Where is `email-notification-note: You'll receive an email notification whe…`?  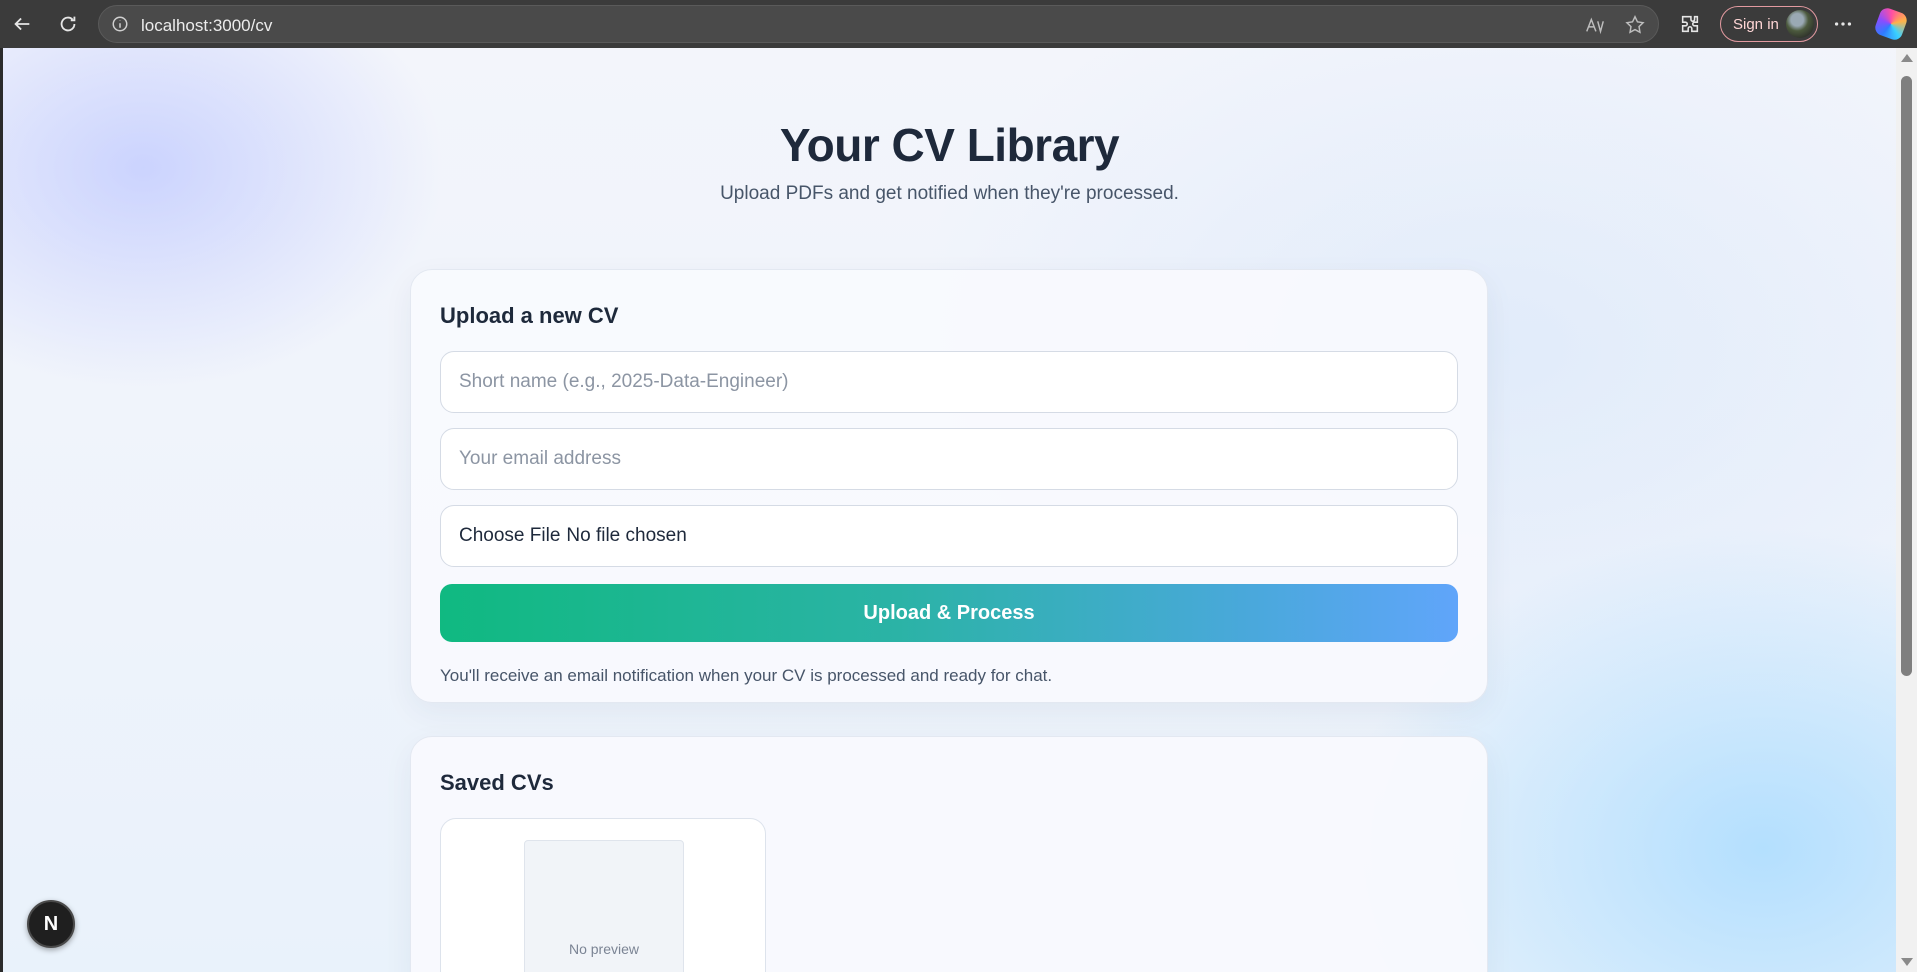
email-notification-note: You'll receive an email notification whe… is located at coordinates (746, 675).